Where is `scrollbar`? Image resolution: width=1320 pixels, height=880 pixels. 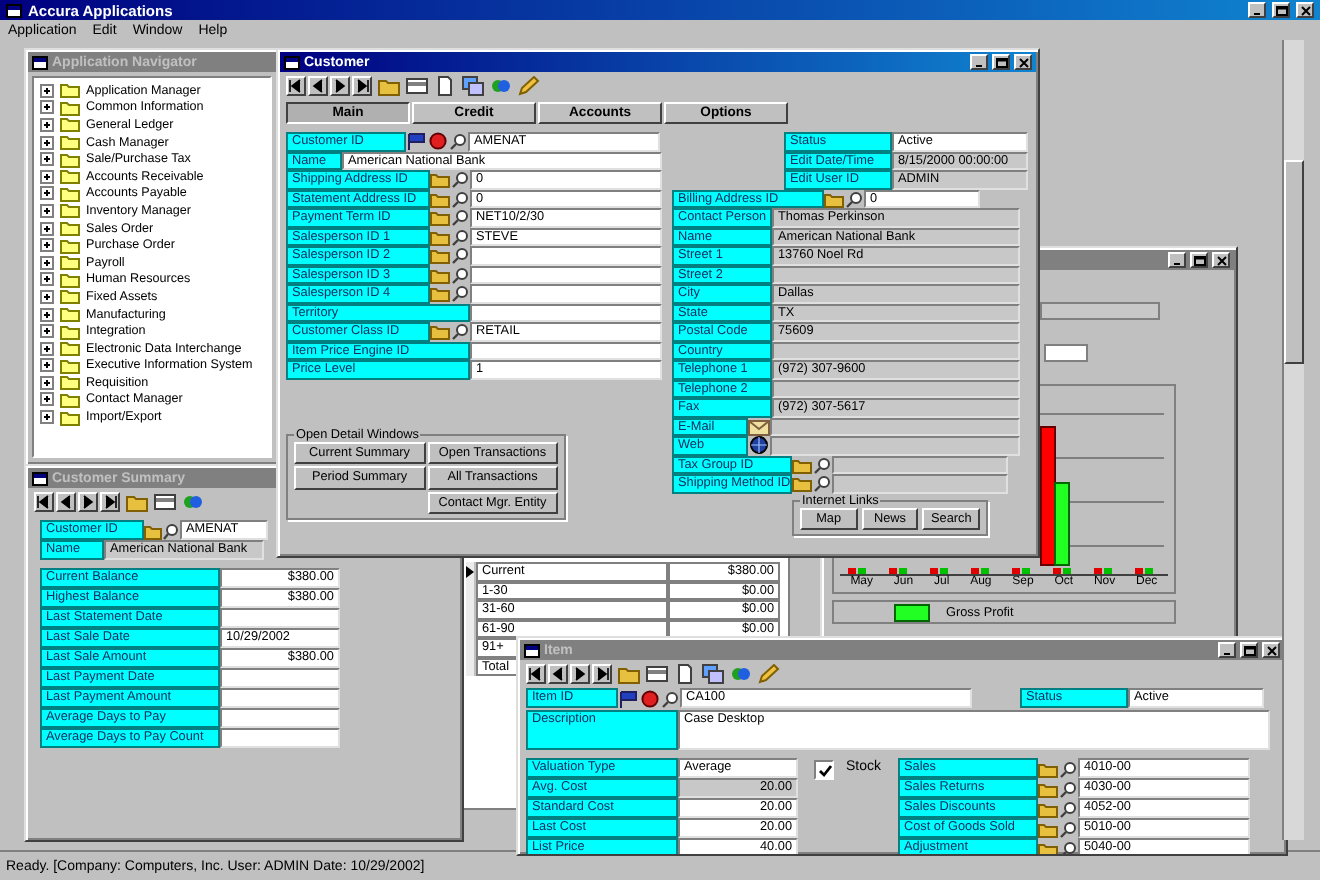
scrollbar is located at coordinates (1293, 440).